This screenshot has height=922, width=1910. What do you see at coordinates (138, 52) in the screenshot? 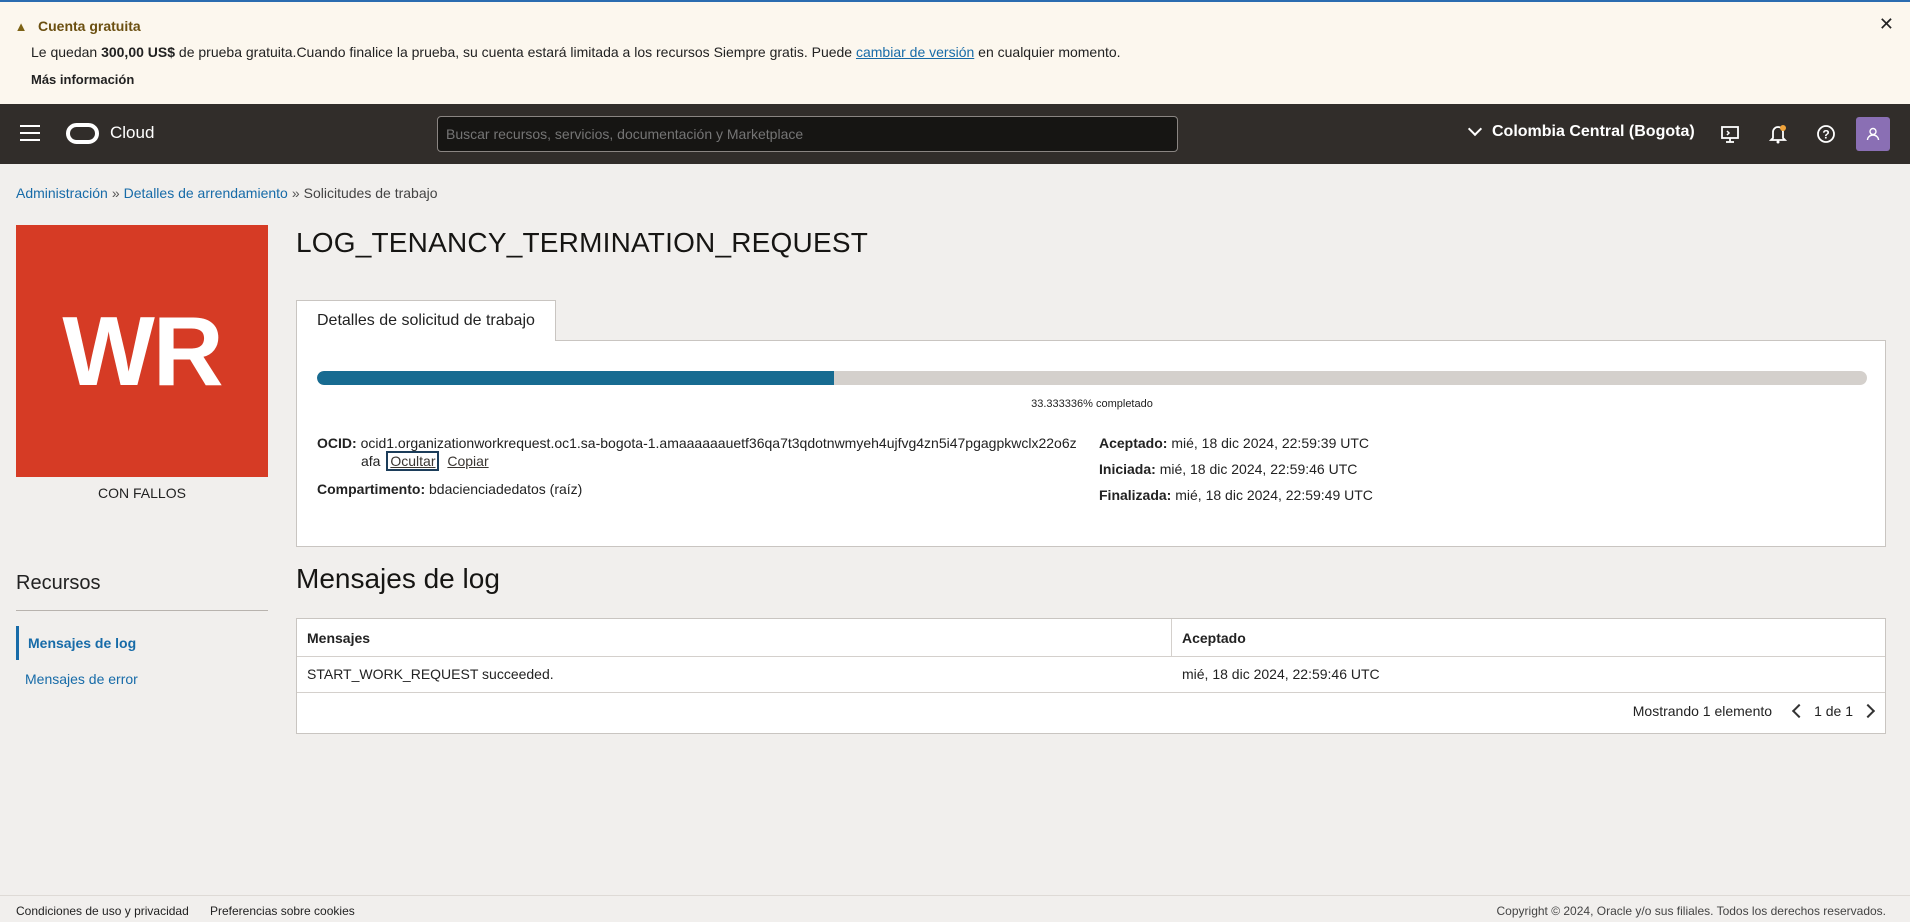
I see `trial-amount: 300,00 US$` at bounding box center [138, 52].